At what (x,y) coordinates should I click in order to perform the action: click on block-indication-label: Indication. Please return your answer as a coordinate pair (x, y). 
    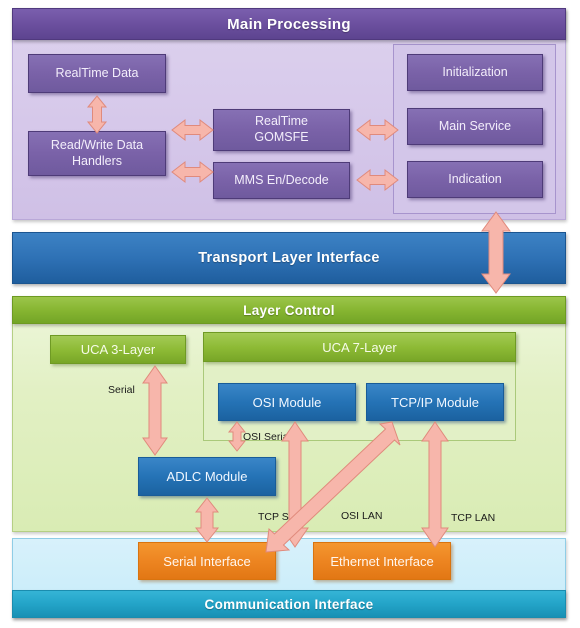
    Looking at the image, I should click on (475, 178).